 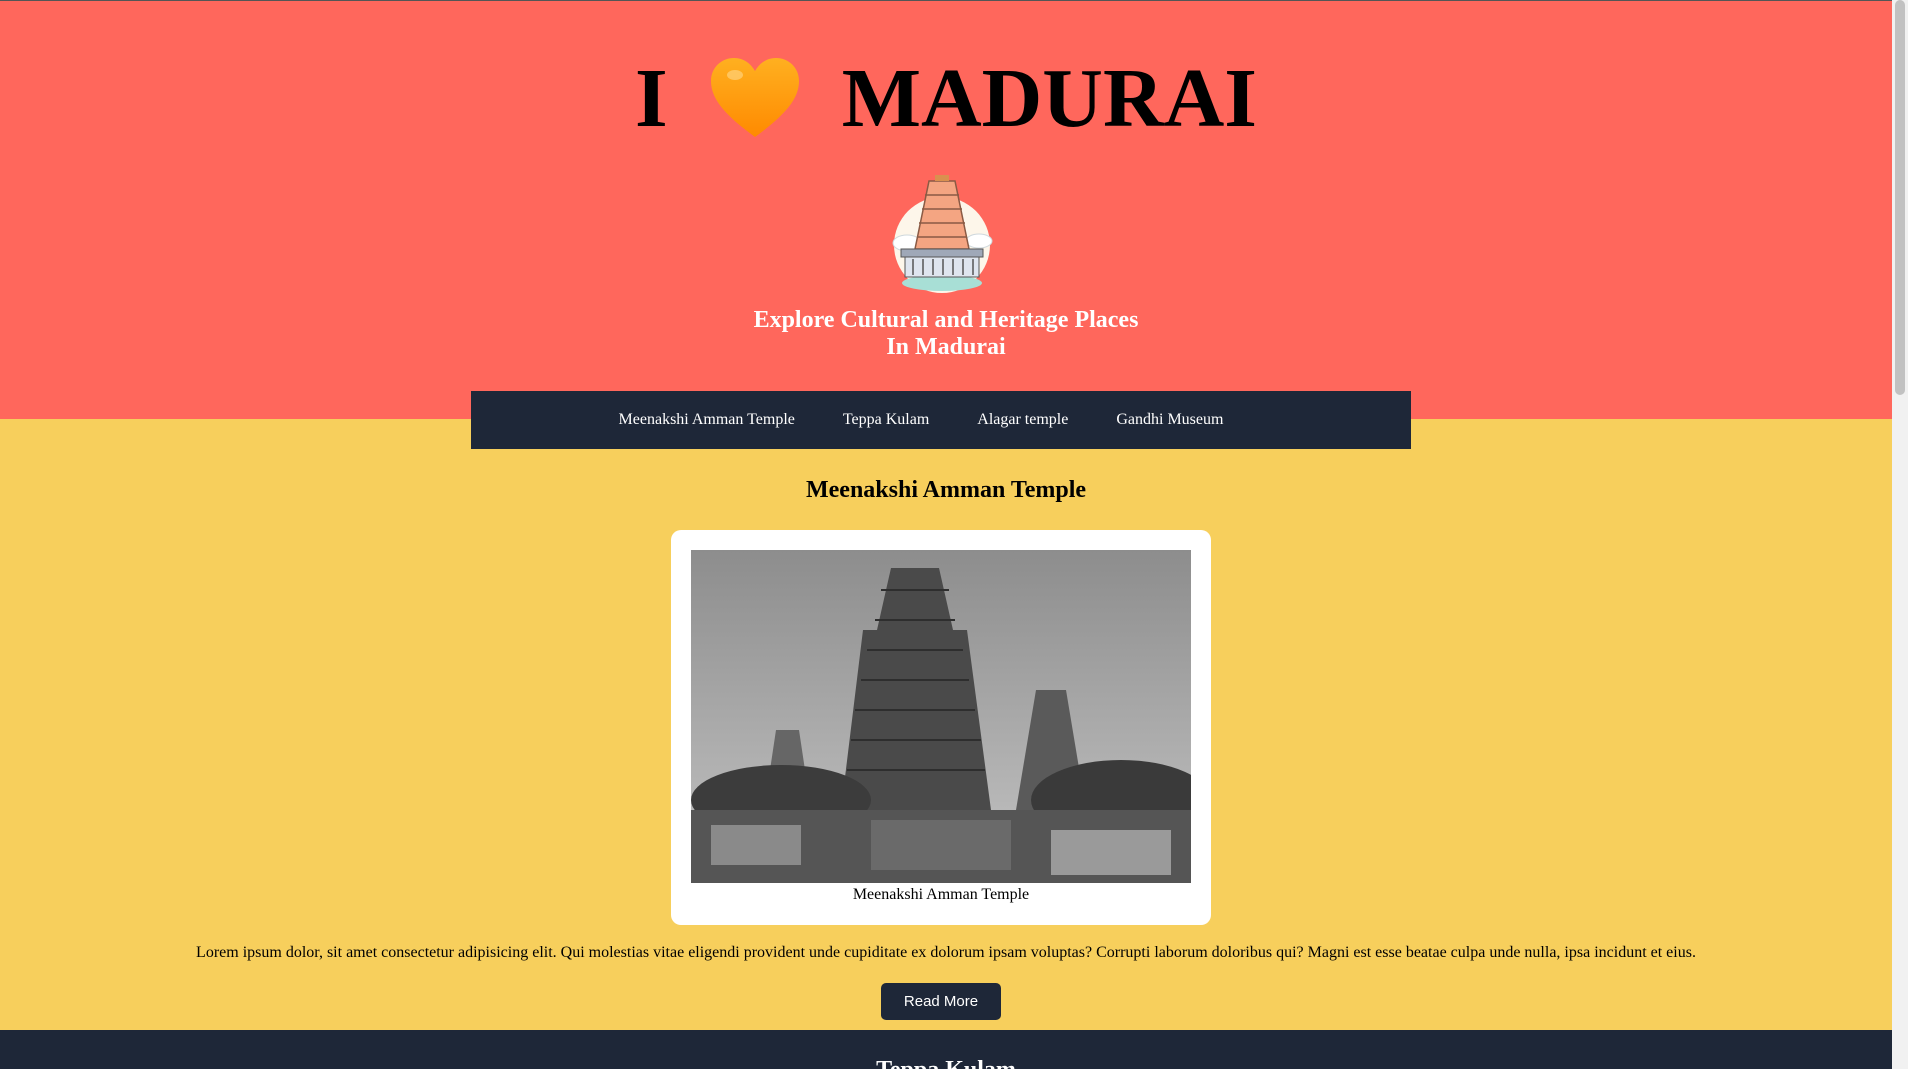 I want to click on title-suffix: MADURAI, so click(x=1049, y=98).